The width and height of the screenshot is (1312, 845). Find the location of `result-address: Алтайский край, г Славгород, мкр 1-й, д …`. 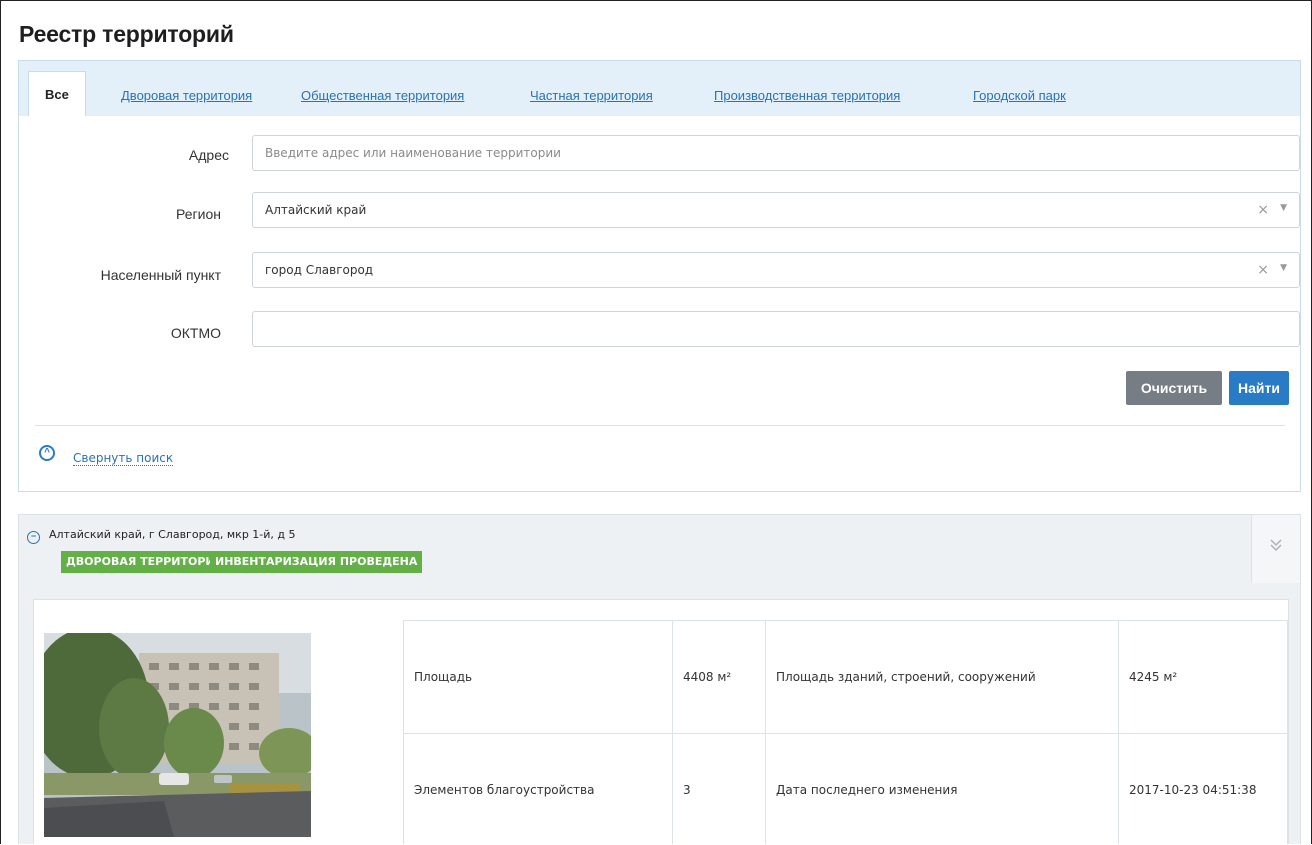

result-address: Алтайский край, г Славгород, мкр 1-й, д … is located at coordinates (172, 534).